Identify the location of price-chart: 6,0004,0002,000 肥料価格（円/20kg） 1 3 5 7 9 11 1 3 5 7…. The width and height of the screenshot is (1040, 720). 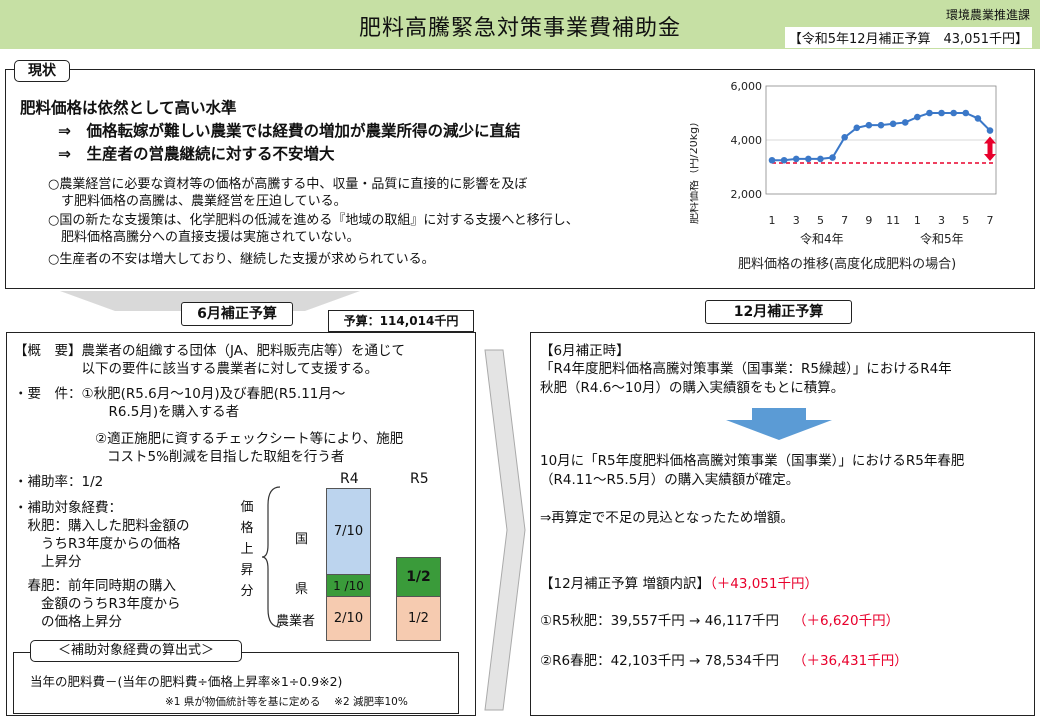
(843, 176).